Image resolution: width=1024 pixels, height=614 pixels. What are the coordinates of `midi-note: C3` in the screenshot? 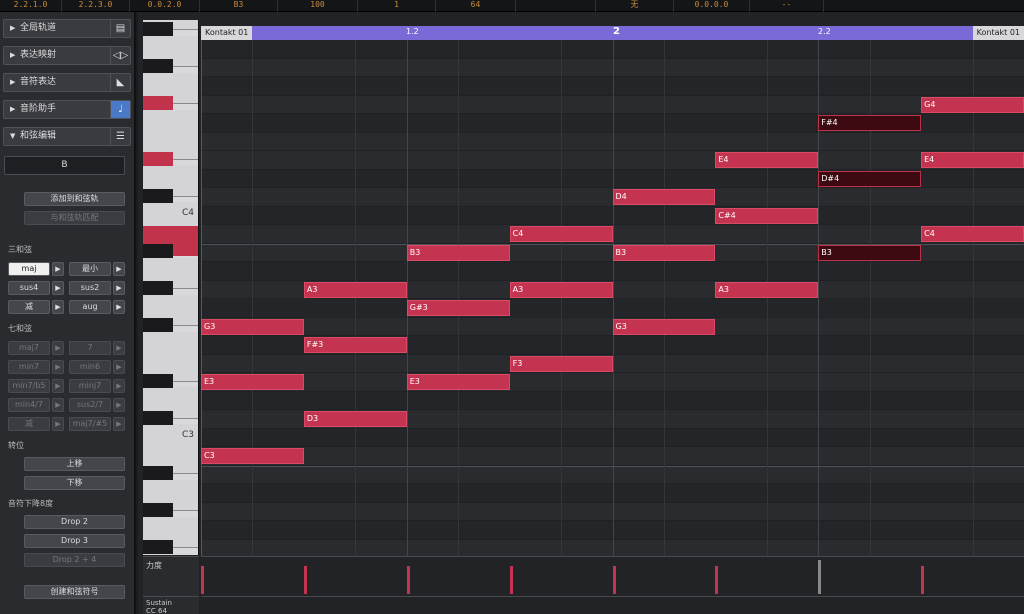 It's located at (252, 456).